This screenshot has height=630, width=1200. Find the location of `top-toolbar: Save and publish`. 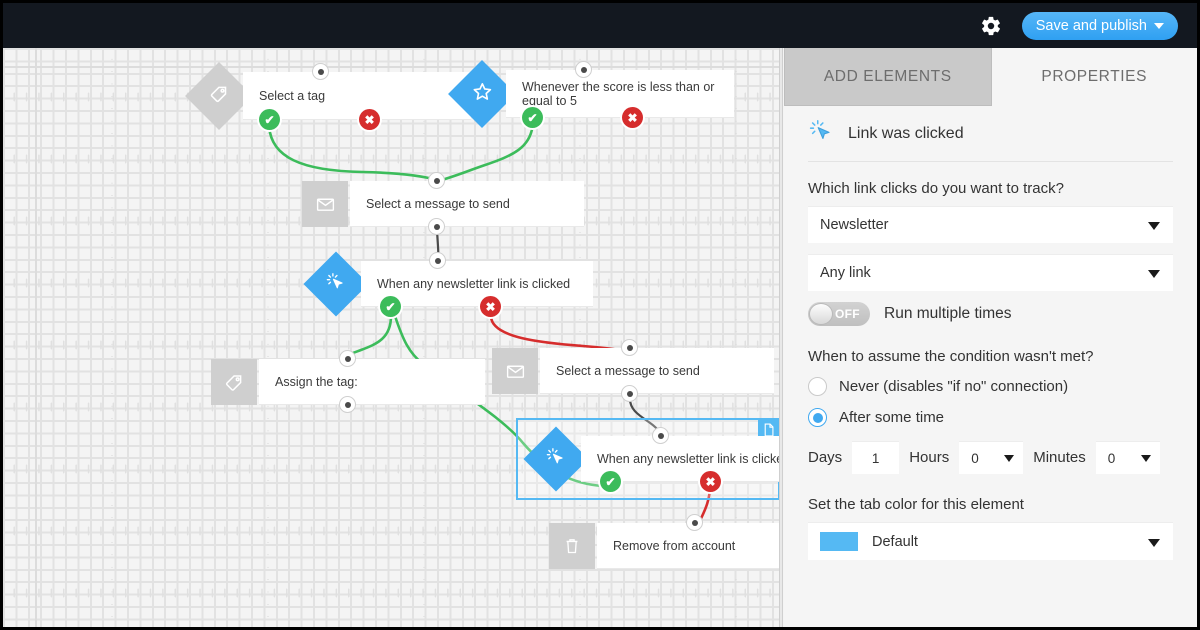

top-toolbar: Save and publish is located at coordinates (600, 25).